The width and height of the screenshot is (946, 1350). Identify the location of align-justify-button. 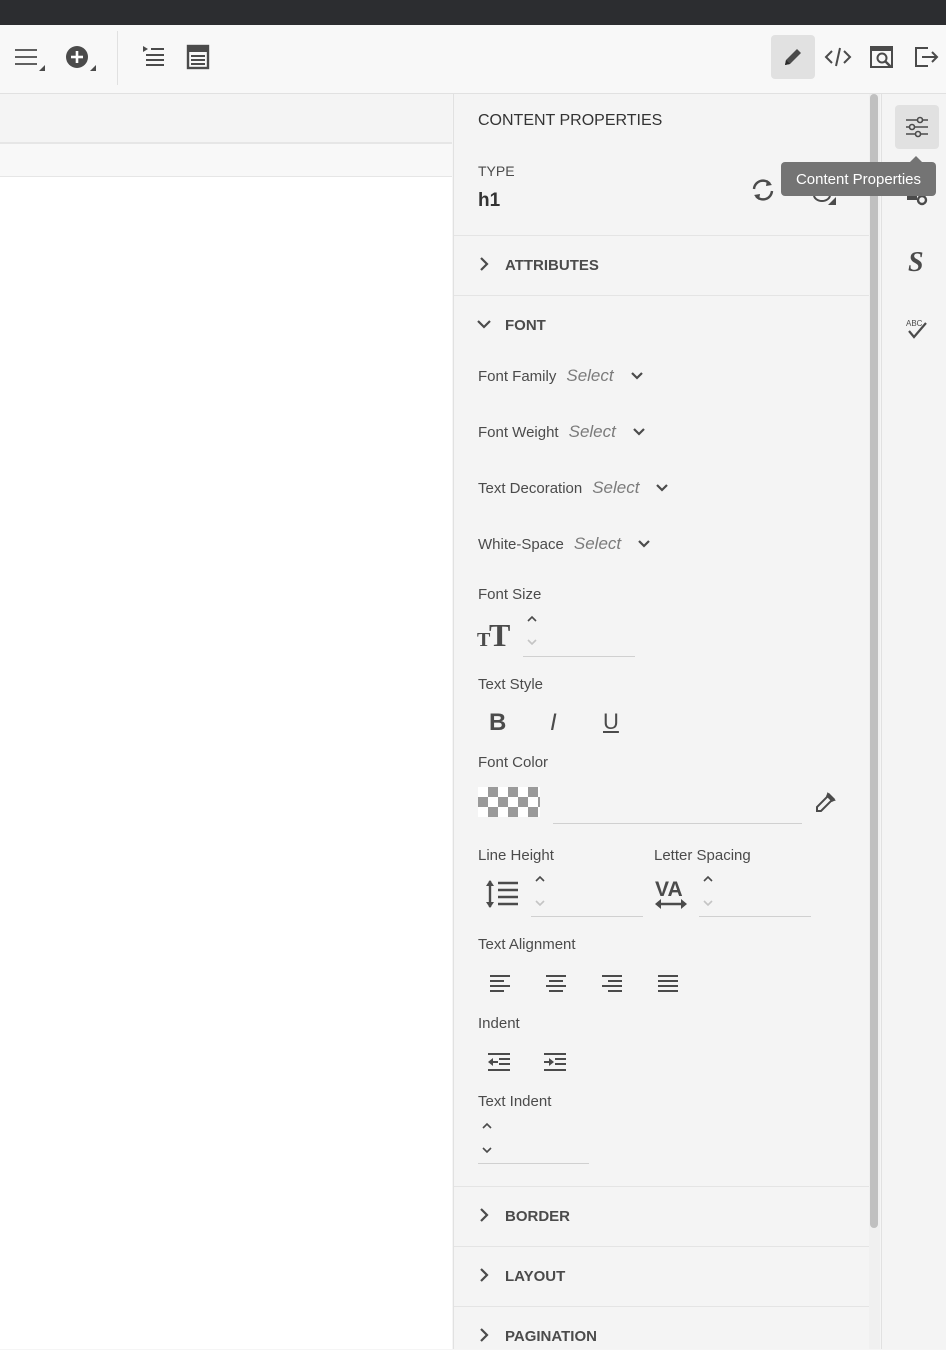
(668, 984).